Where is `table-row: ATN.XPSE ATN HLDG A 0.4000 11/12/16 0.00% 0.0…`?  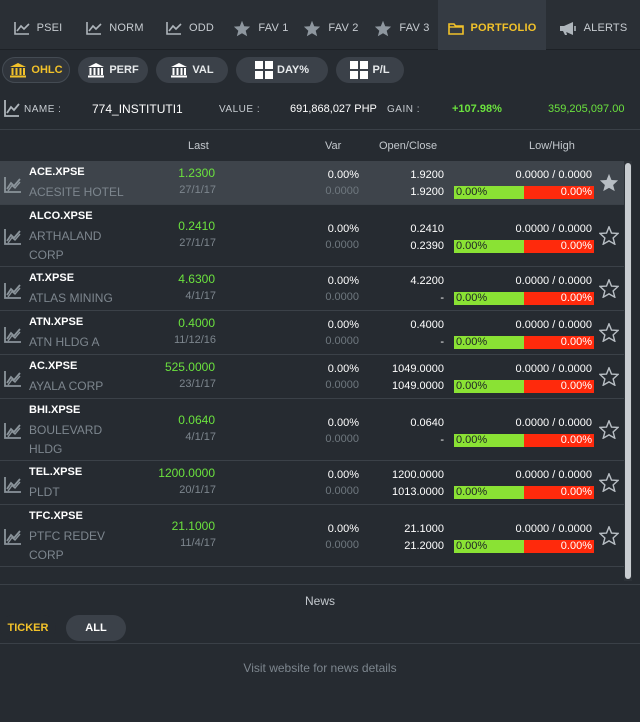 table-row: ATN.XPSE ATN HLDG A 0.4000 11/12/16 0.00% 0.0… is located at coordinates (312, 333).